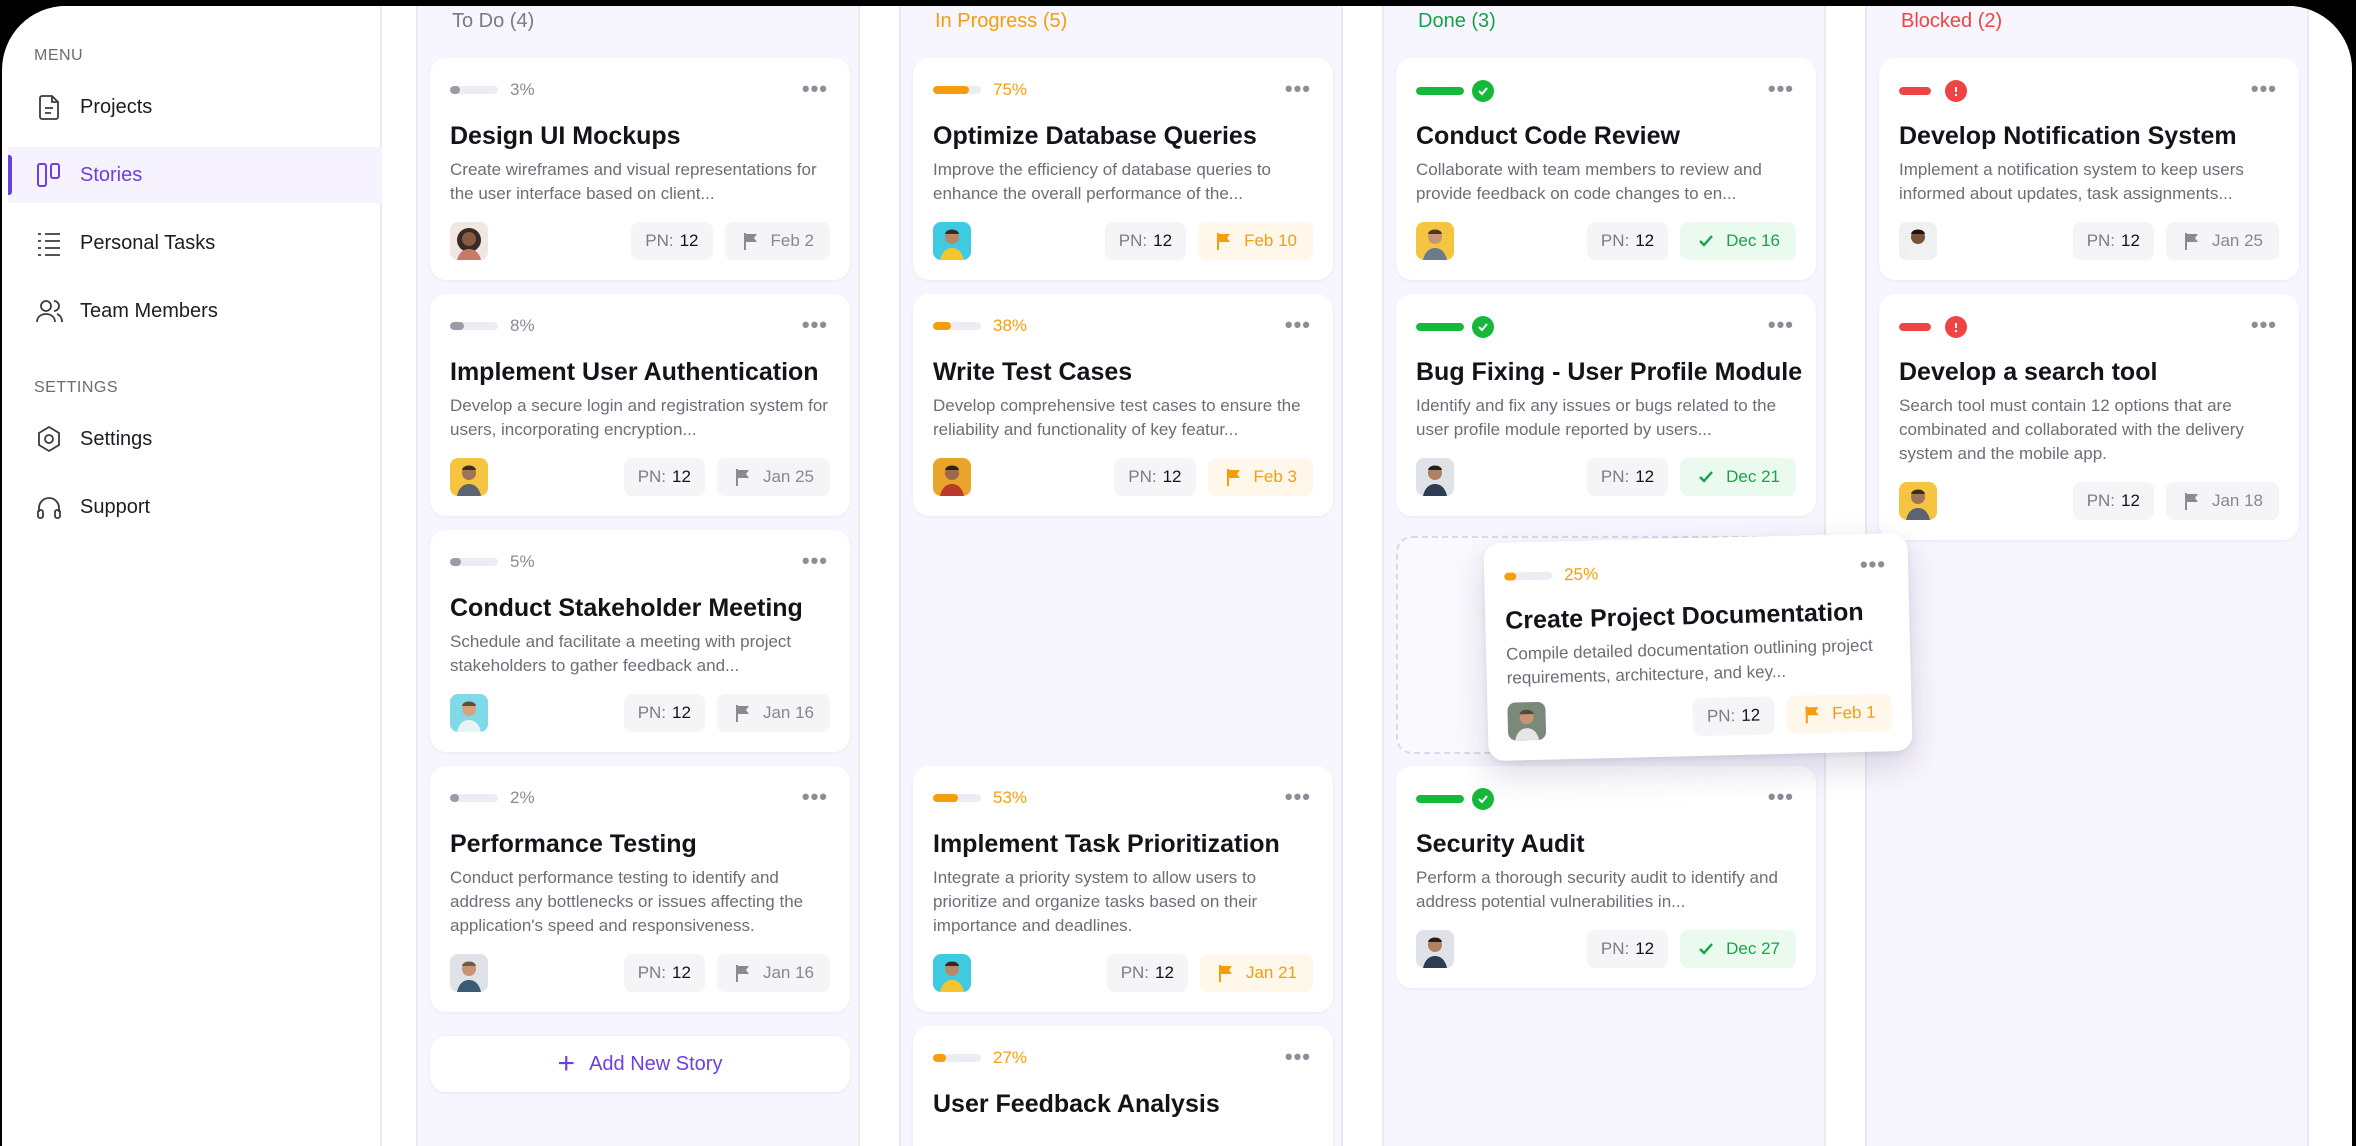  What do you see at coordinates (195, 175) in the screenshot?
I see `sidebar-item-stories: Stories` at bounding box center [195, 175].